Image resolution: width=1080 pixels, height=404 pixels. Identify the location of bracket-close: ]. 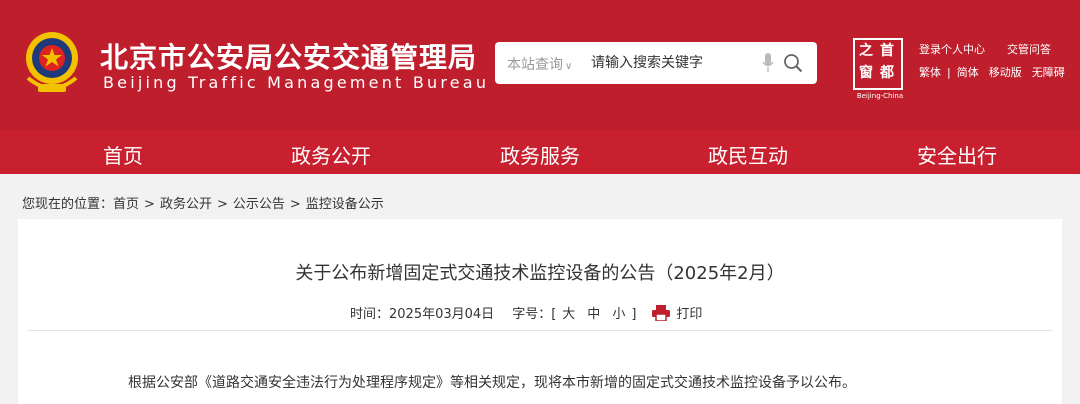
(634, 314).